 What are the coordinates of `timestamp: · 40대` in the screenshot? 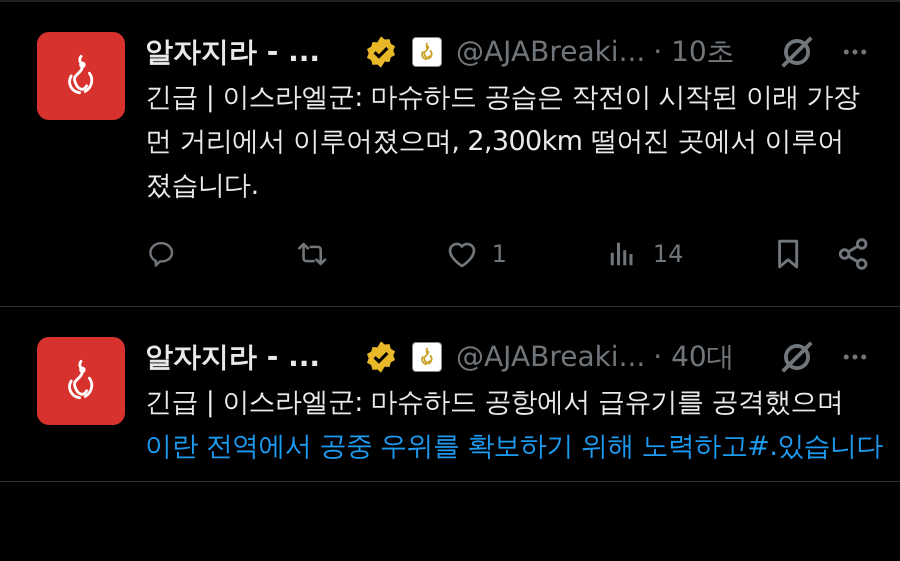 It's located at (694, 357).